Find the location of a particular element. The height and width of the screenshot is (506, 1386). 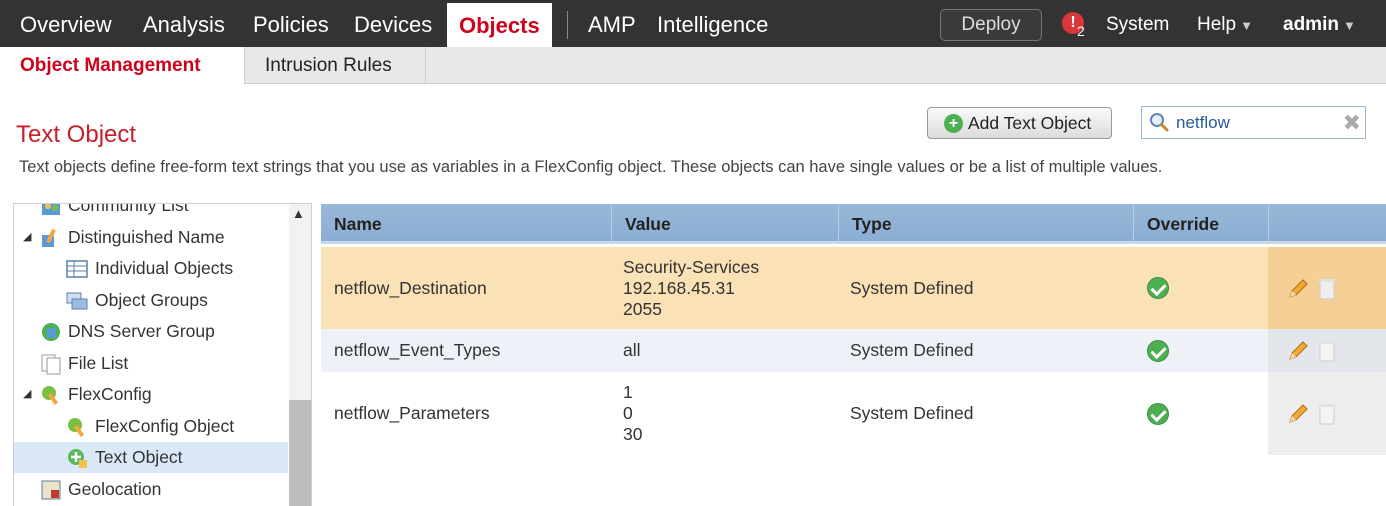

nav-help: Help ▼ is located at coordinates (1225, 23).